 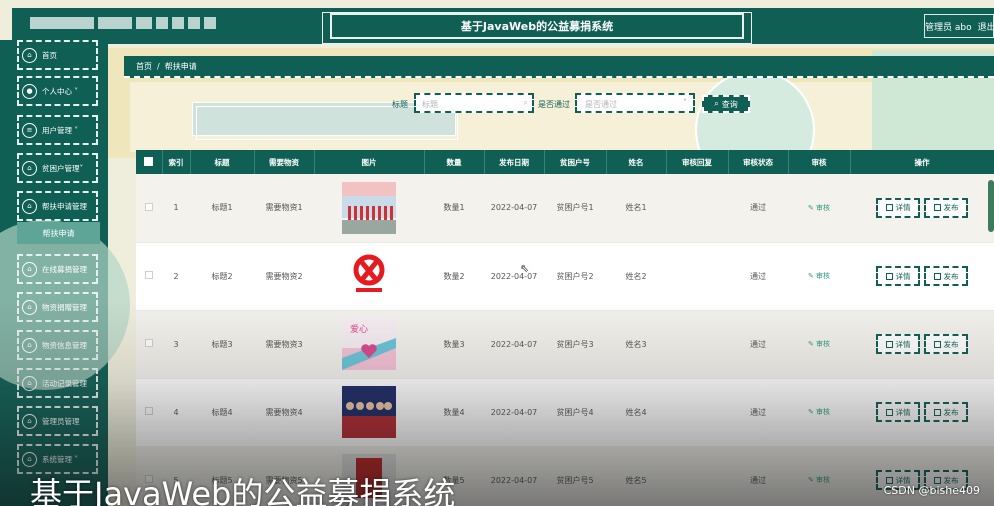 What do you see at coordinates (369, 162) in the screenshot?
I see `col-header: 图片` at bounding box center [369, 162].